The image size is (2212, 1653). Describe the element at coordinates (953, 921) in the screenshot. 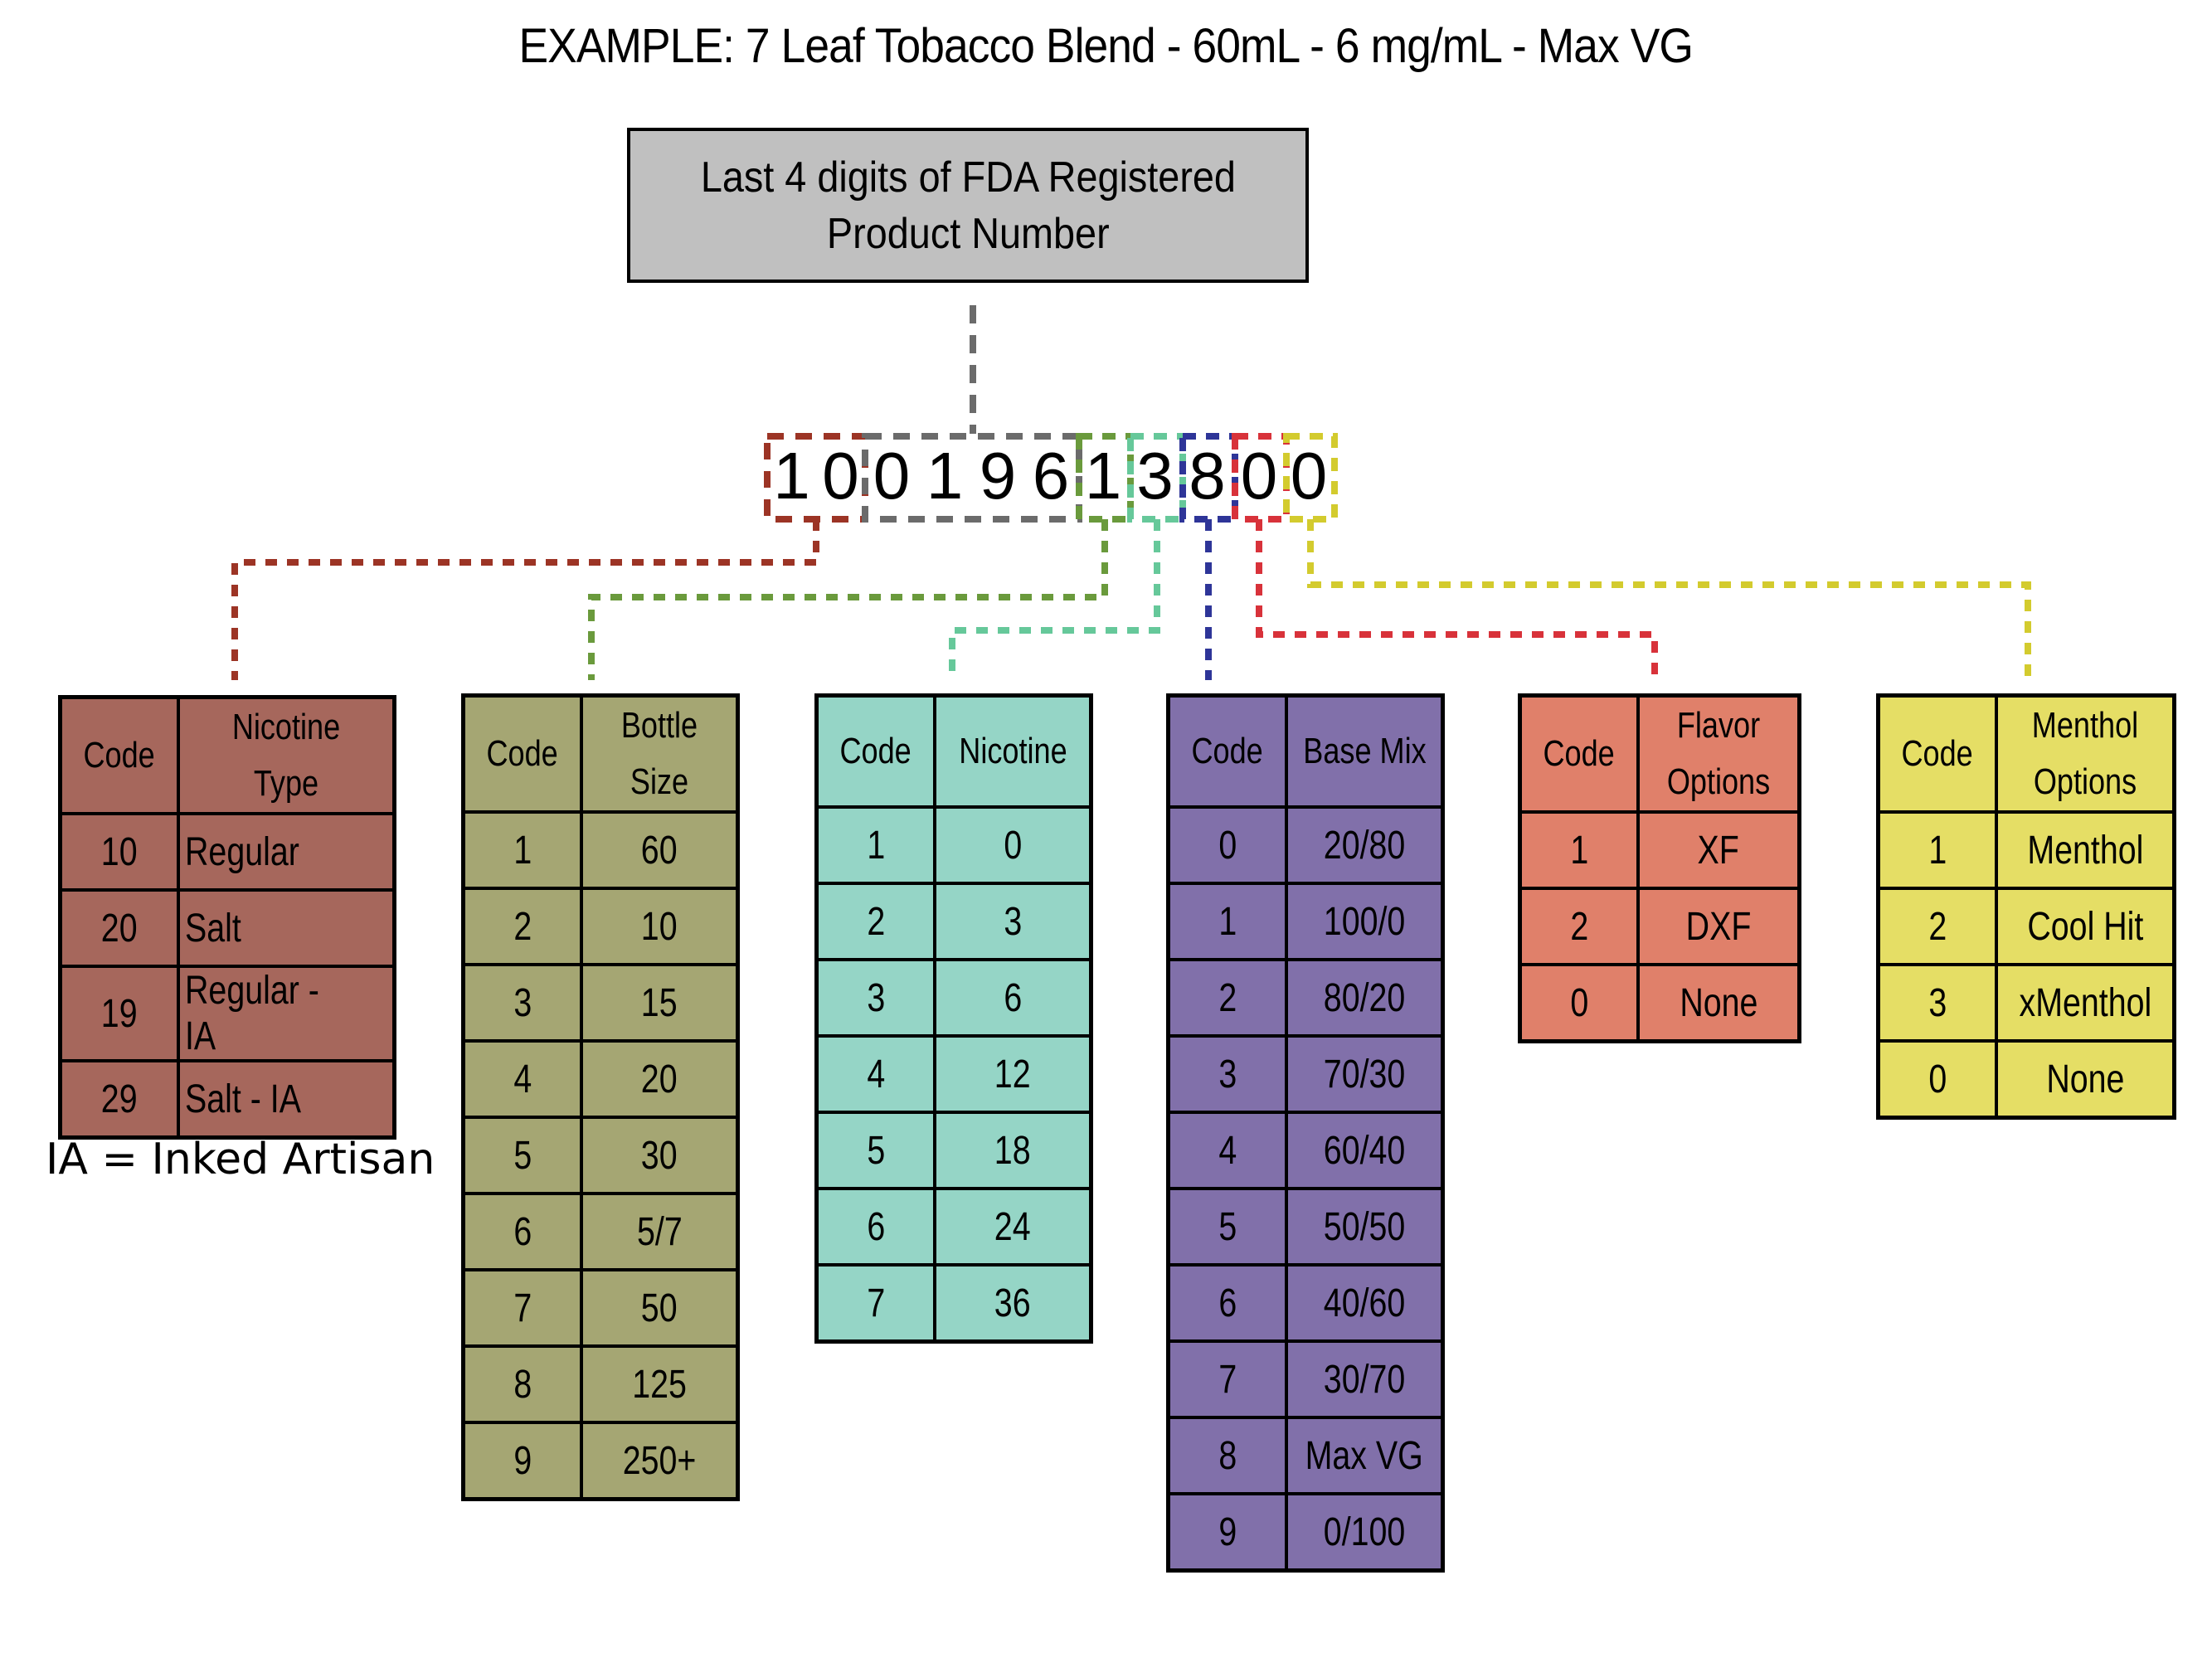

I see `table-row: 23` at that location.